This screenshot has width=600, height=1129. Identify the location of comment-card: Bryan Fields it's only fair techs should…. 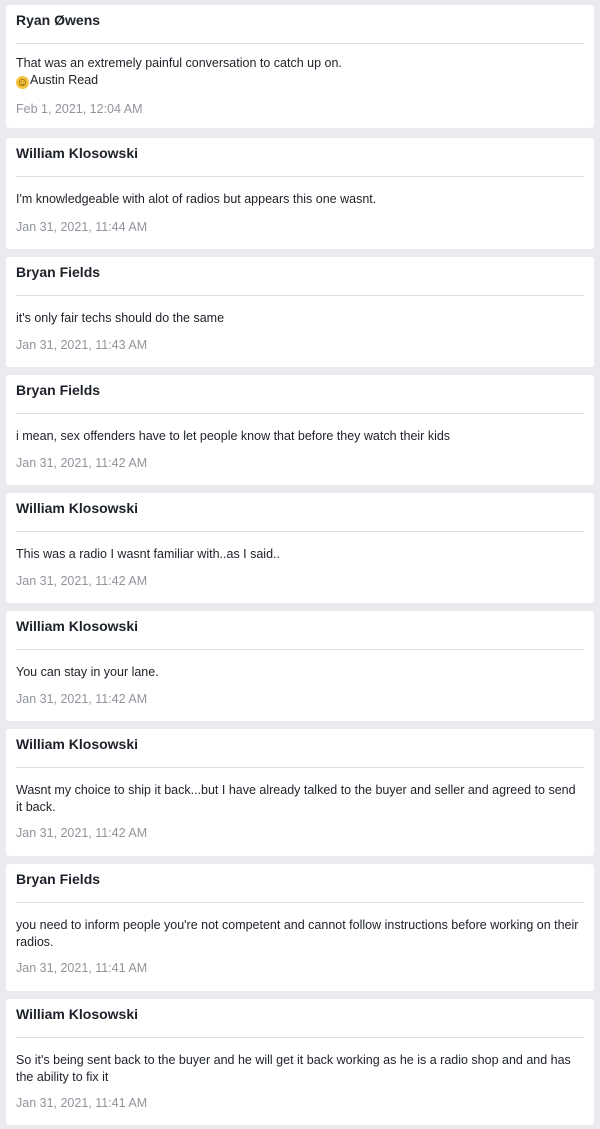
(300, 312).